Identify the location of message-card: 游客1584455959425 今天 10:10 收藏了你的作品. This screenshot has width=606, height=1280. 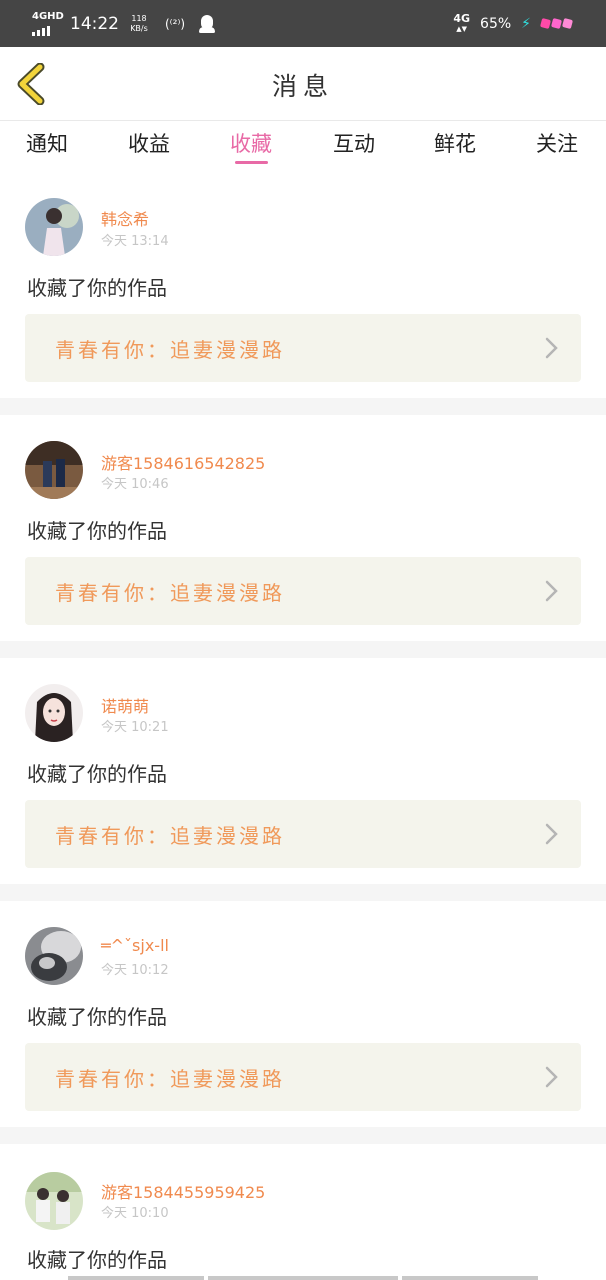
(303, 1212).